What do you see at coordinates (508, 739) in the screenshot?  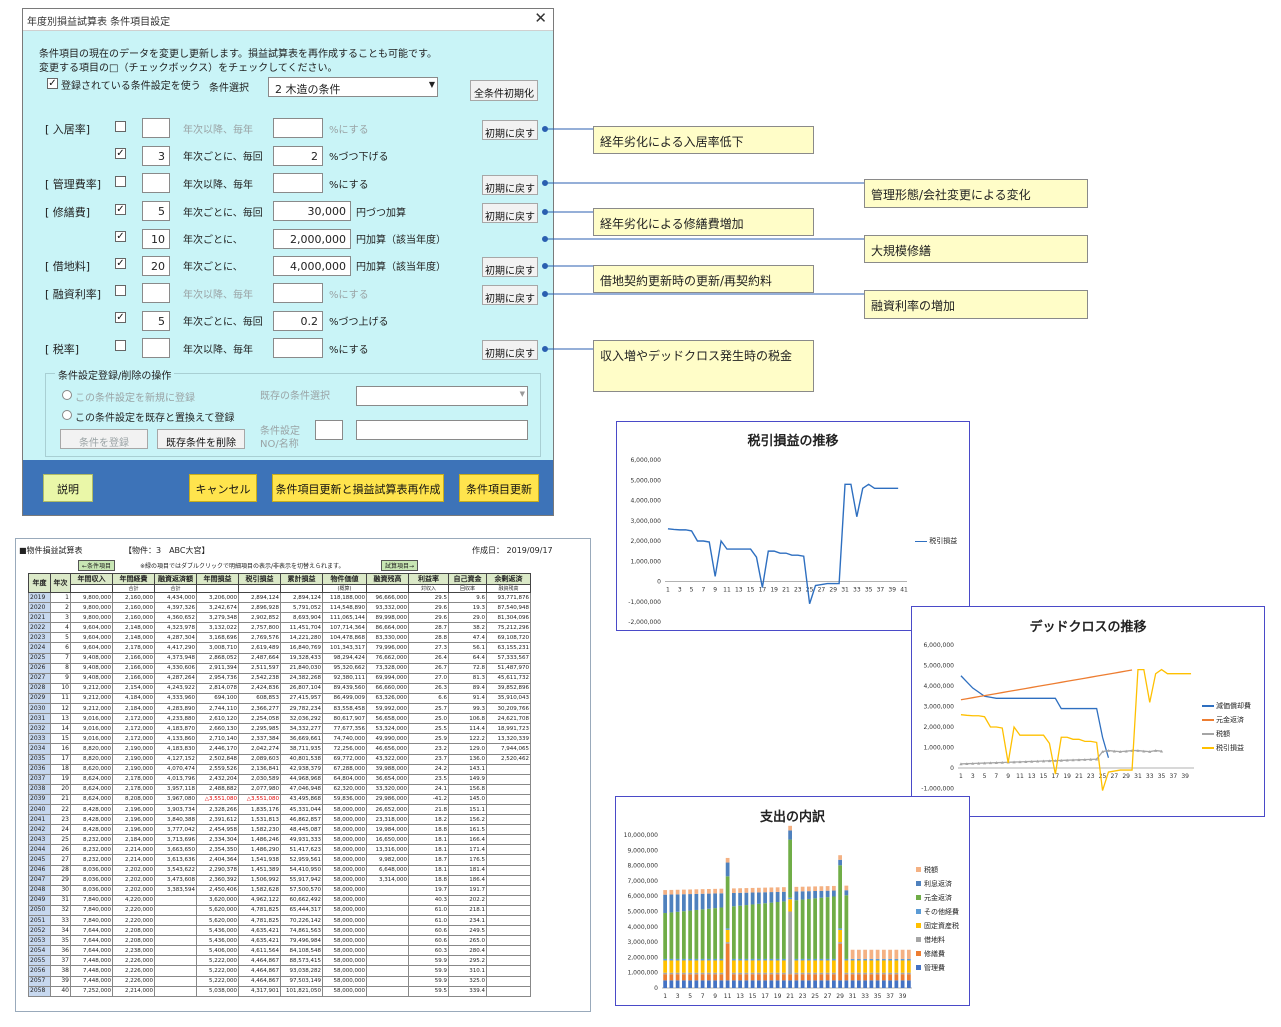 I see `table-cell: 13,320,339` at bounding box center [508, 739].